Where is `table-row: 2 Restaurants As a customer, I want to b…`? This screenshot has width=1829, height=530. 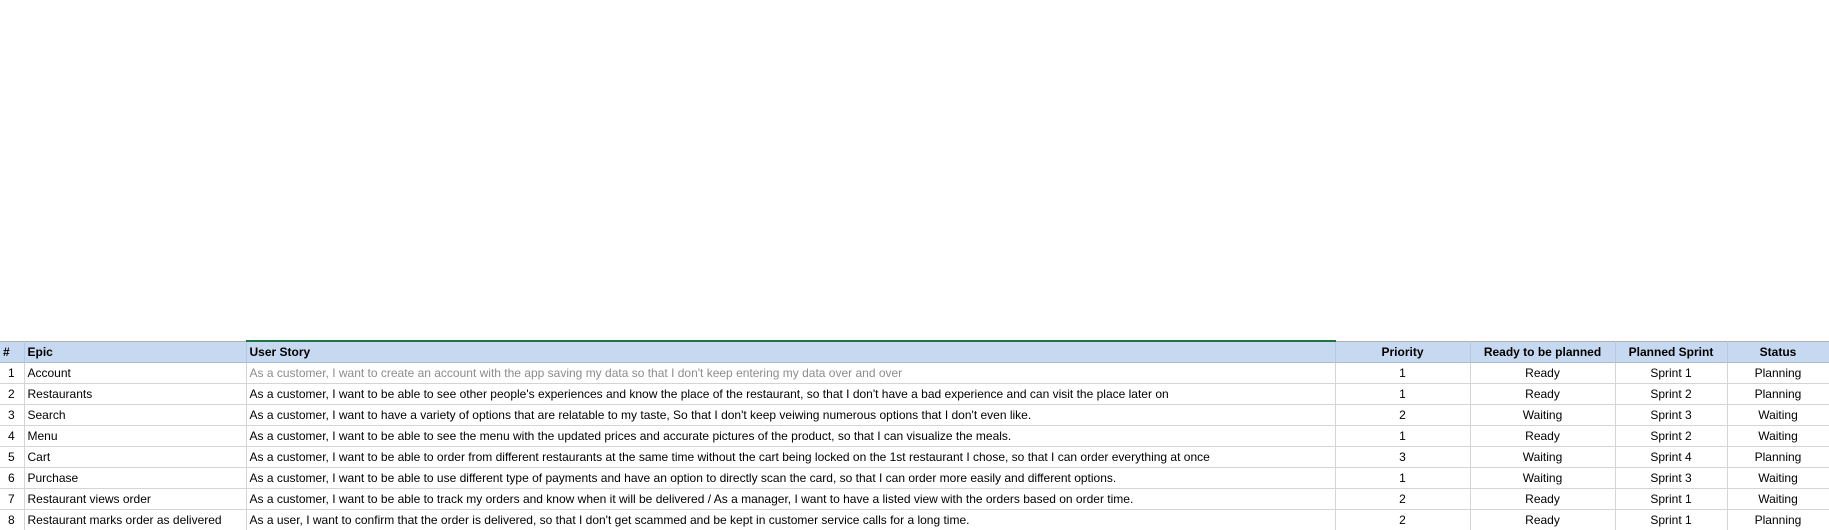
table-row: 2 Restaurants As a customer, I want to b… is located at coordinates (914, 394).